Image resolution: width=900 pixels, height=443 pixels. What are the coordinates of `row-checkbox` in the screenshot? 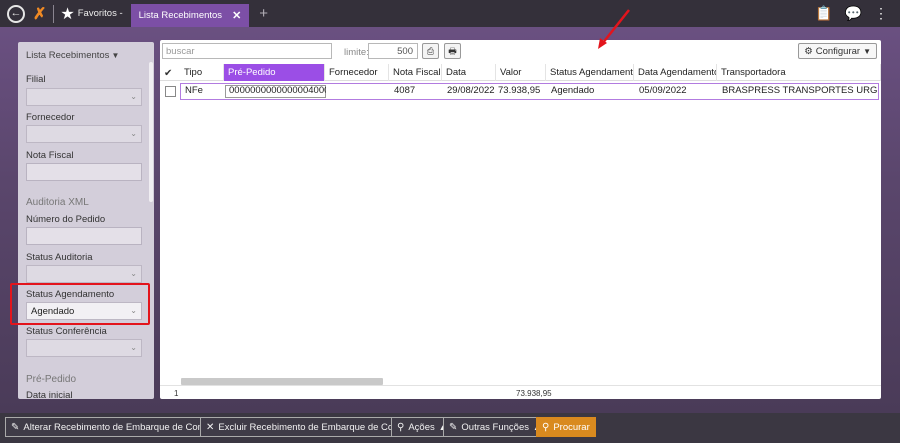 It's located at (170, 91).